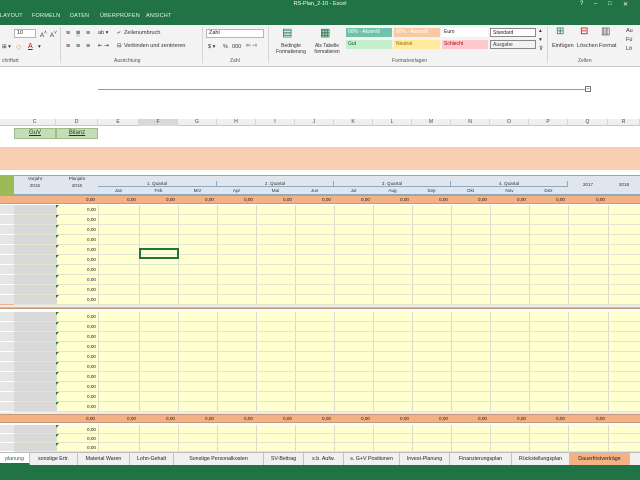 This screenshot has height=480, width=640. Describe the element at coordinates (88, 33) in the screenshot. I see `align-bottom-icon: ≡` at that location.